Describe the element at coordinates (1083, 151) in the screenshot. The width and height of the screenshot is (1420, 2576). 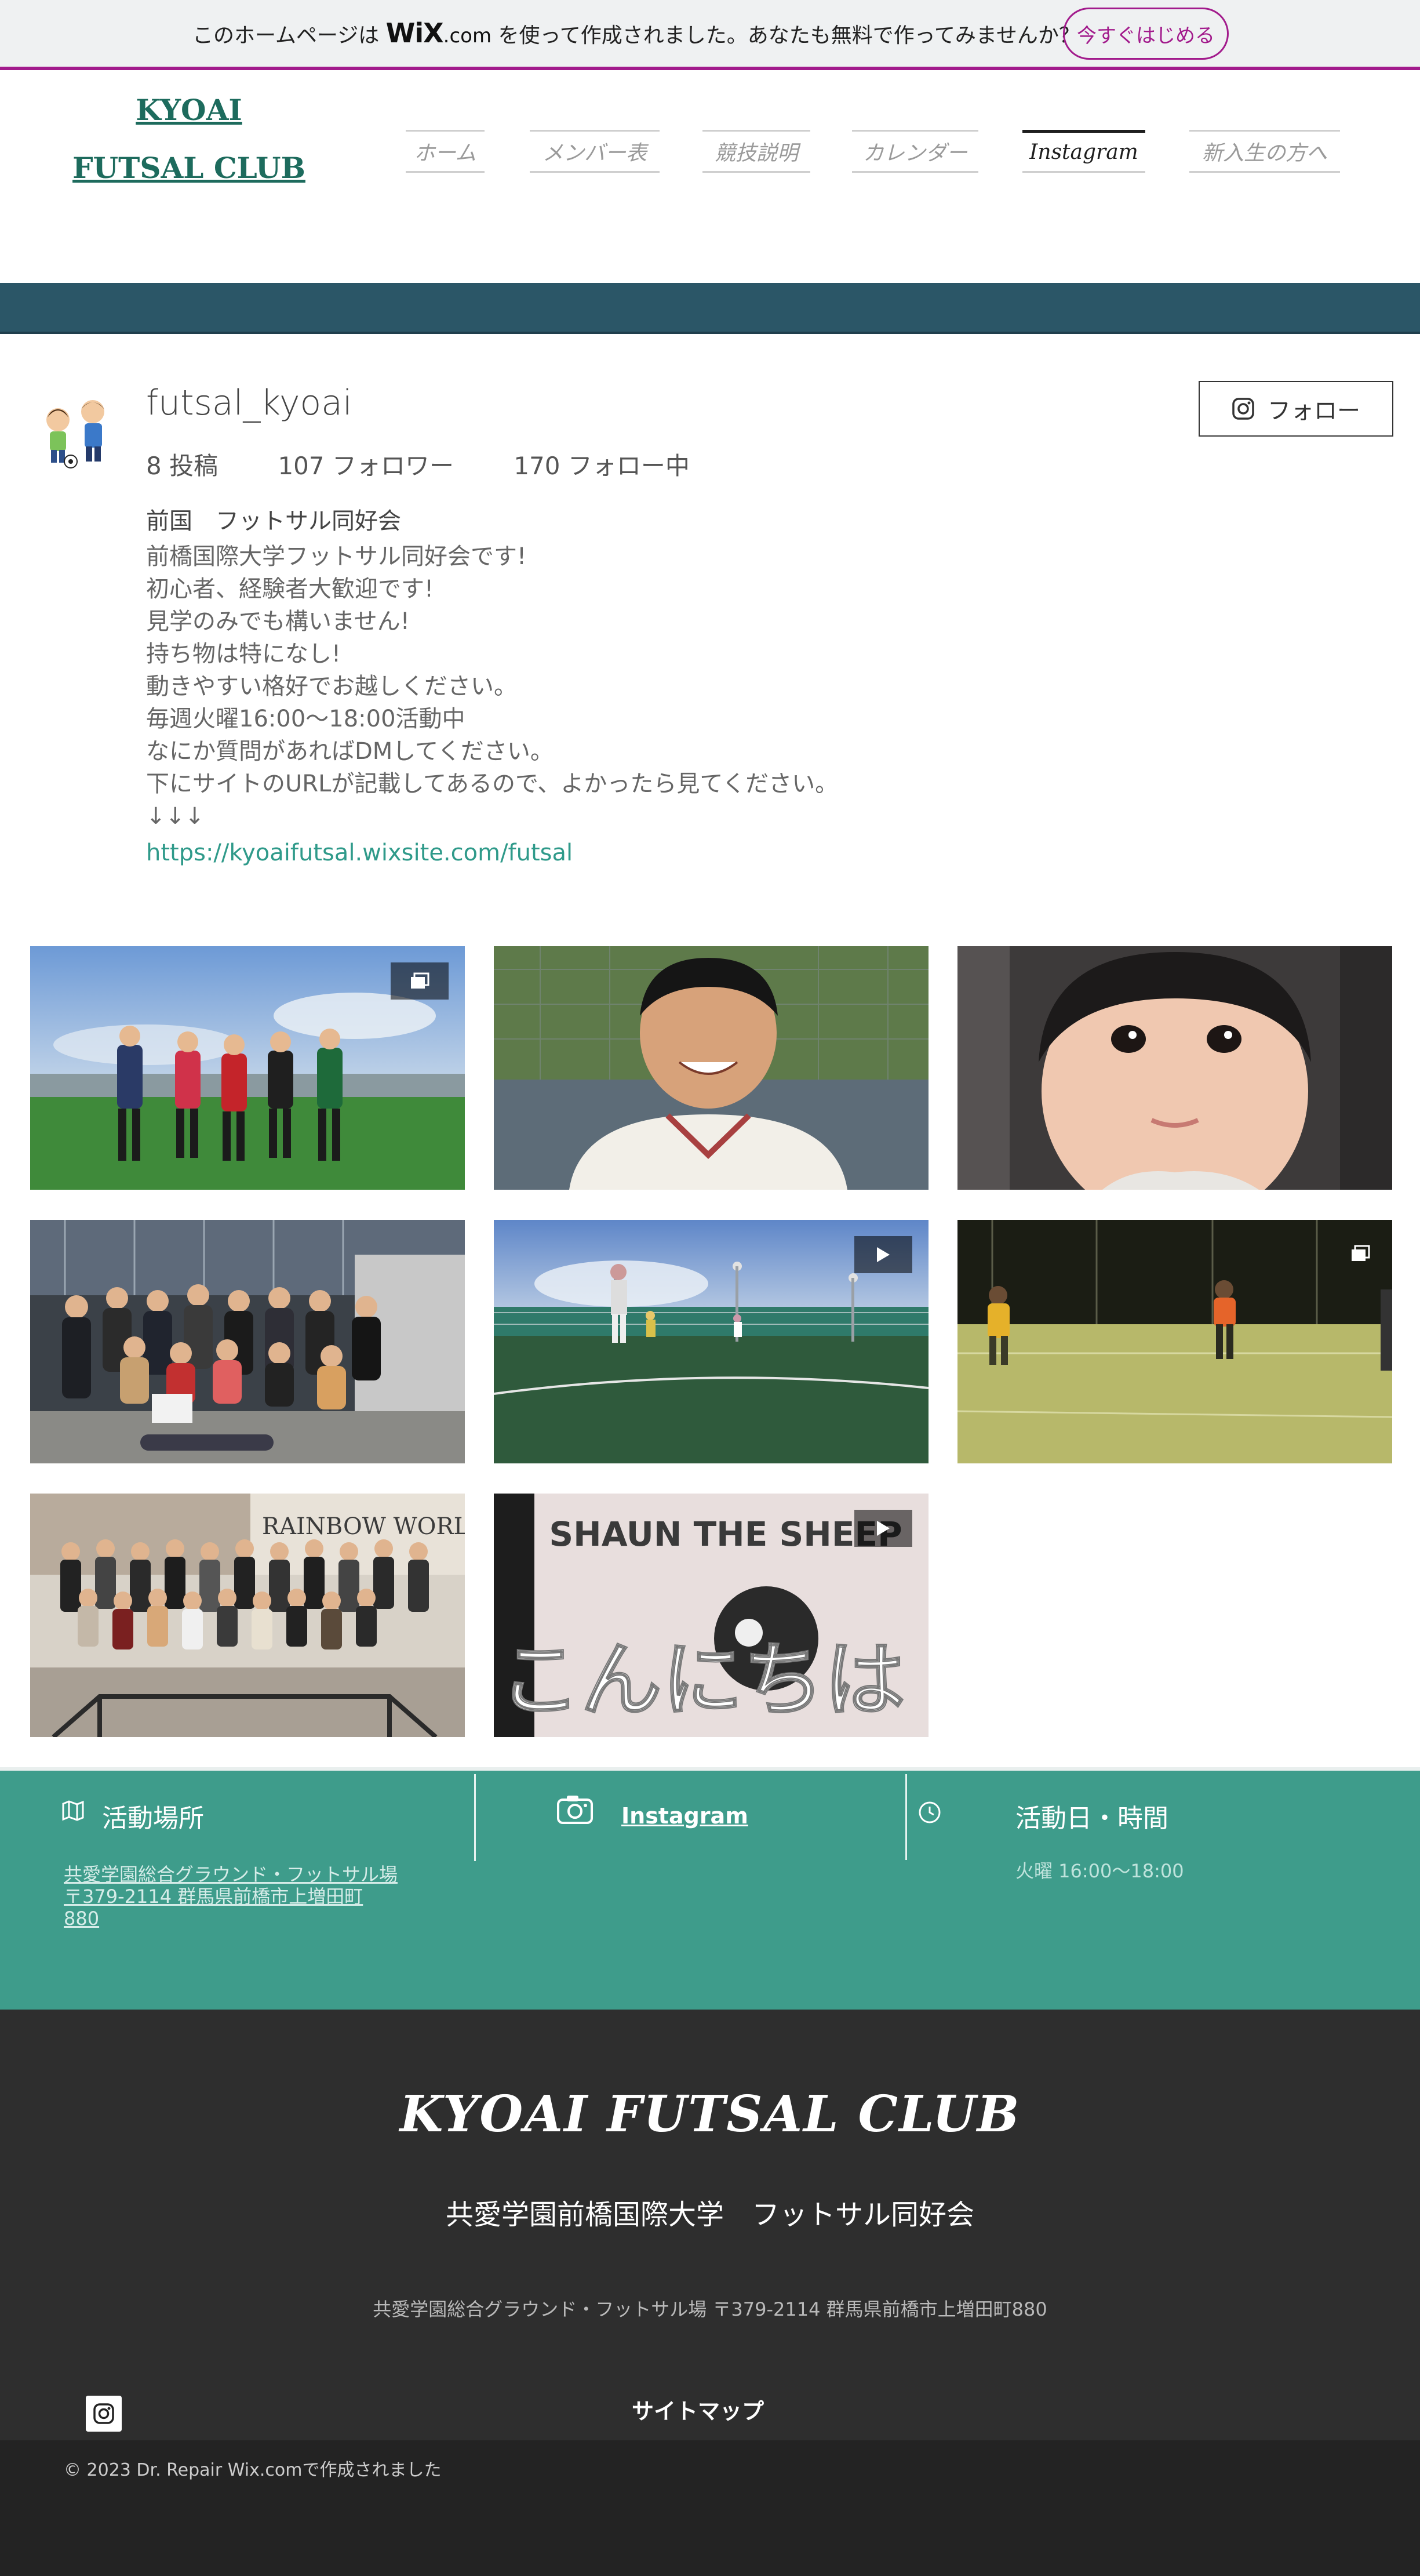
I see `nav-item-instagram: Instagram` at that location.